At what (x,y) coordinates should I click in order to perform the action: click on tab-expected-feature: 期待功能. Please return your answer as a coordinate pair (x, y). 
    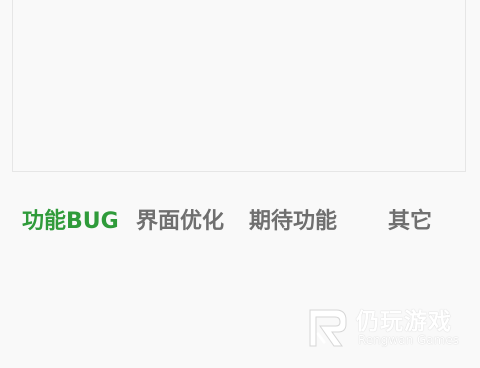
    Looking at the image, I should click on (293, 222).